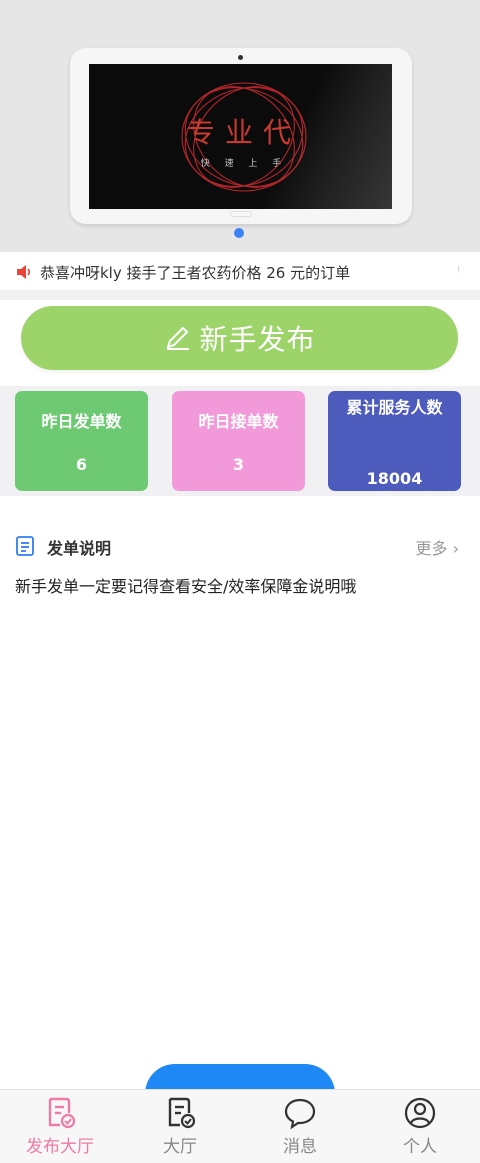  I want to click on tab-profile: 个人, so click(420, 1126).